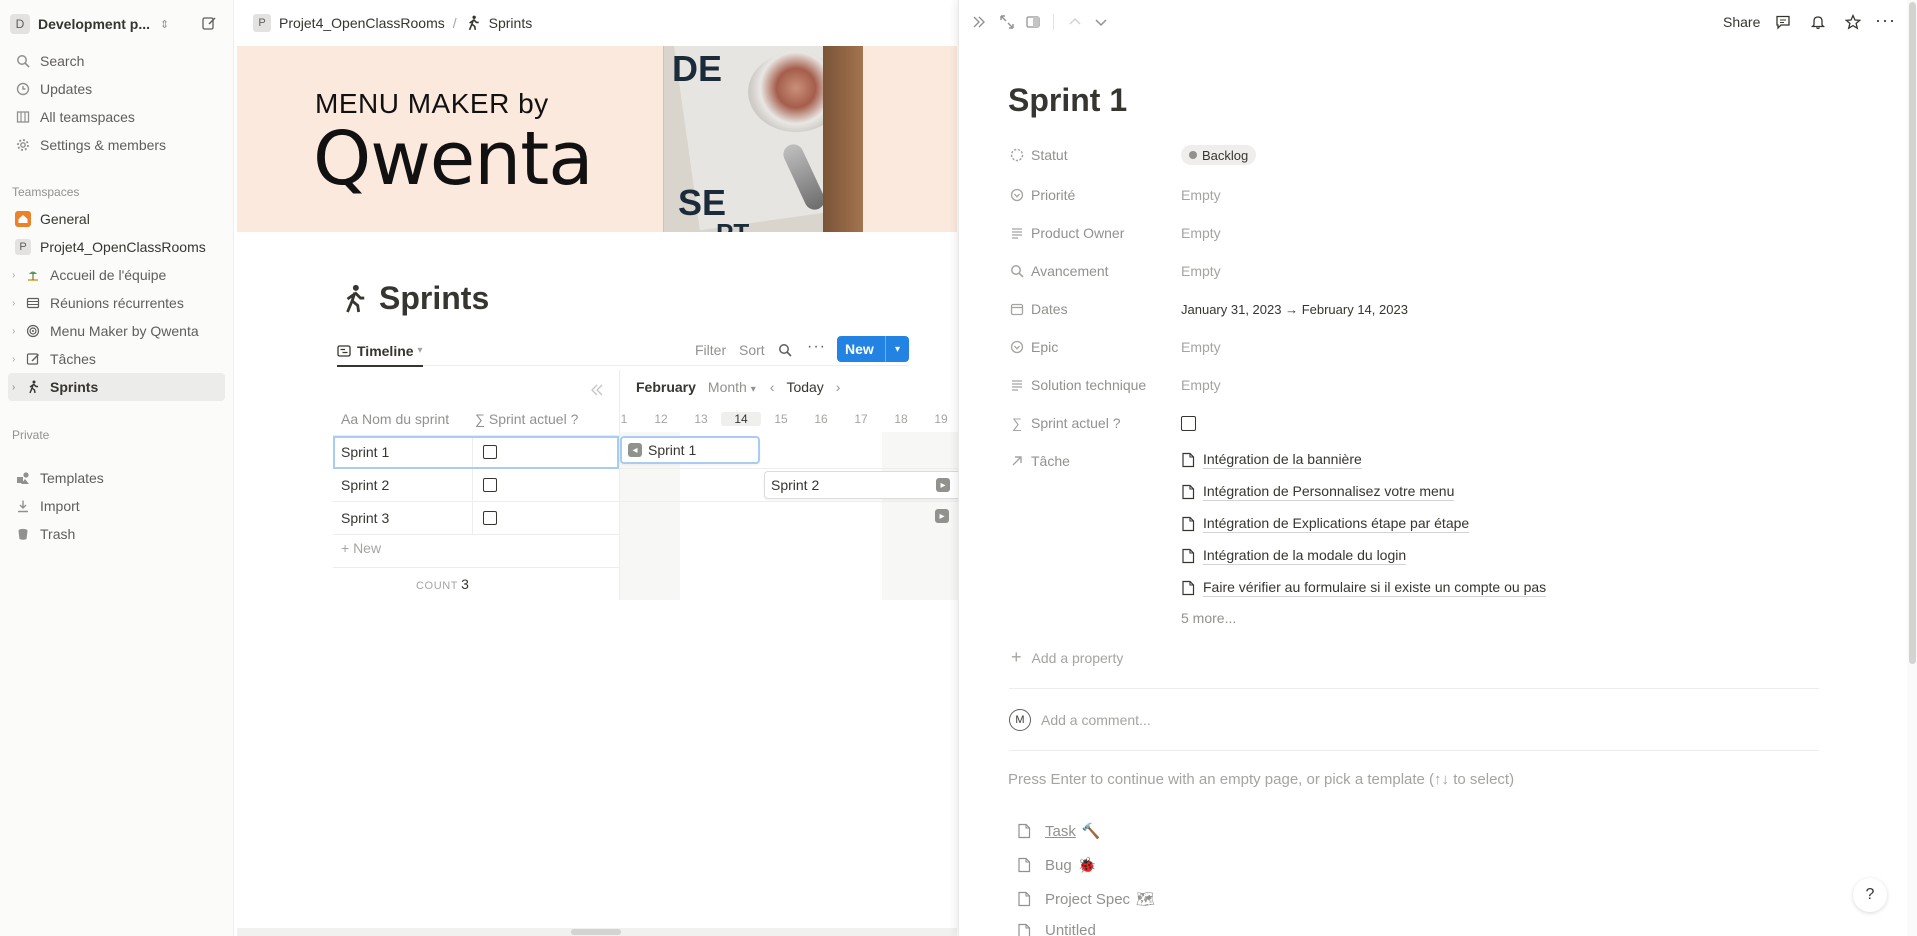  What do you see at coordinates (1044, 347) in the screenshot?
I see `property-name: Epic` at bounding box center [1044, 347].